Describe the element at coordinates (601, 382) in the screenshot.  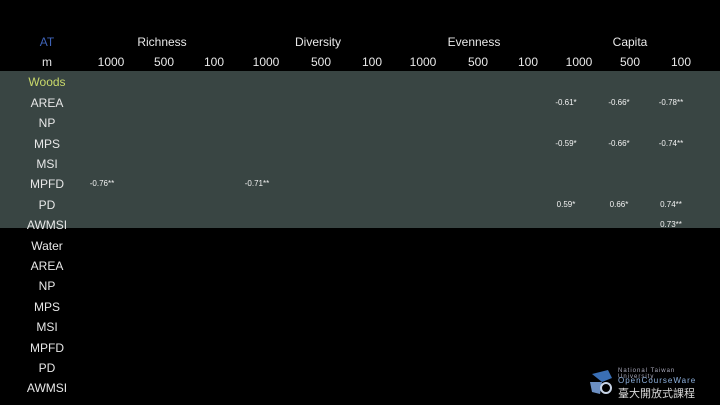
I see `logo-emblem-icon` at that location.